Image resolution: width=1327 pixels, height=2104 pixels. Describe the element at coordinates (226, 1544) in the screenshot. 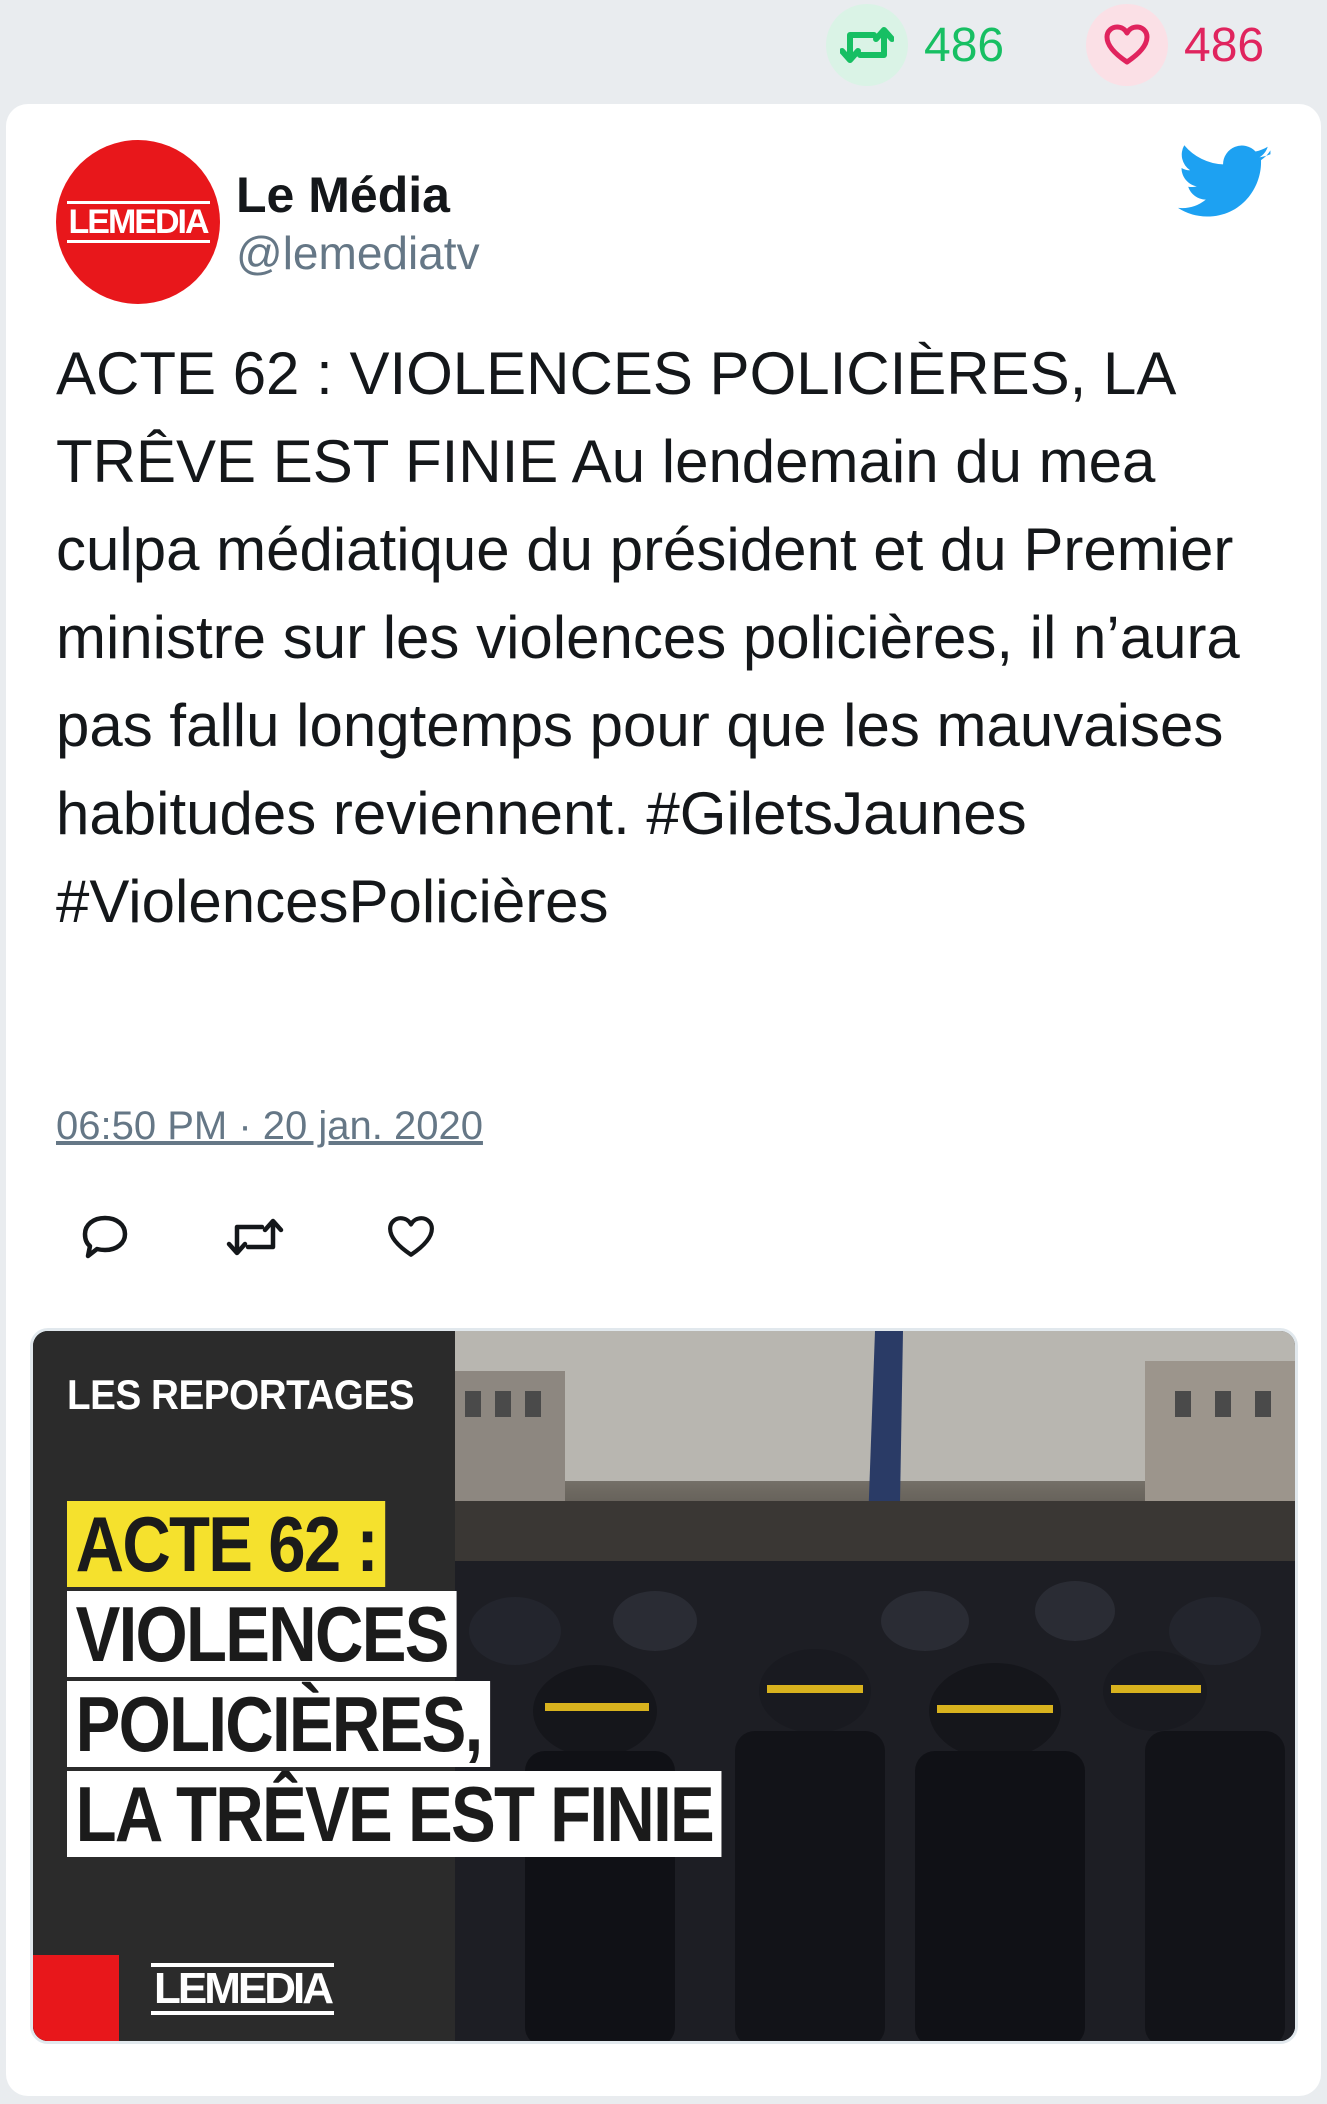

I see `headline-line: ACTE 62 :` at that location.